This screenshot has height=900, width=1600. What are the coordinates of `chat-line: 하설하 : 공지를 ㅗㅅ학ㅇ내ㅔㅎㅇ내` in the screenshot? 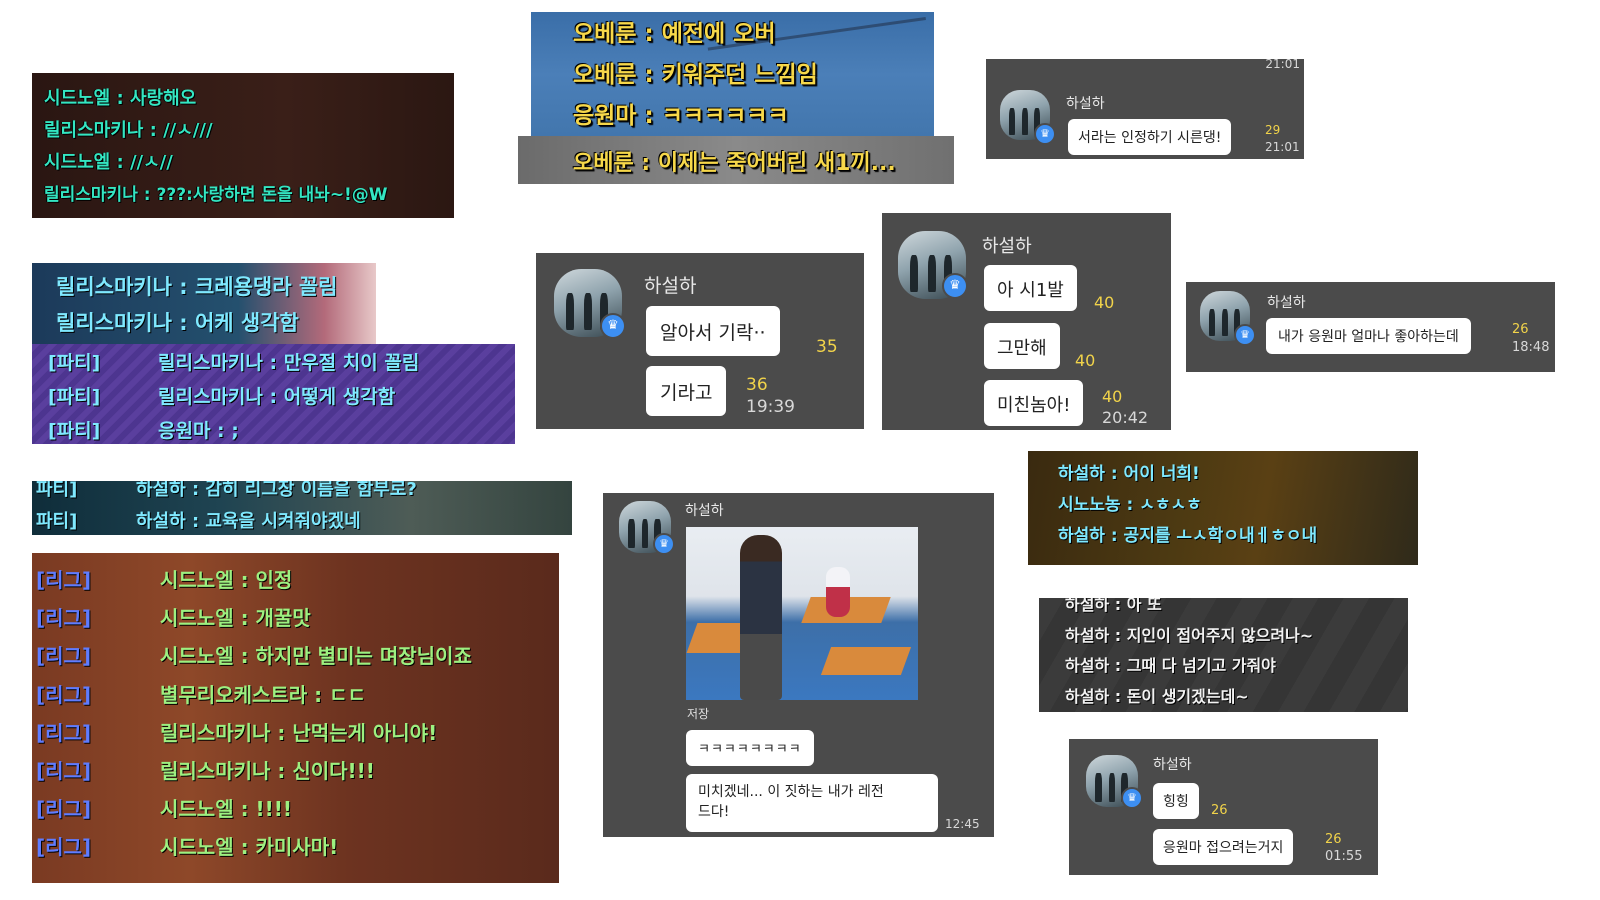 It's located at (1188, 536).